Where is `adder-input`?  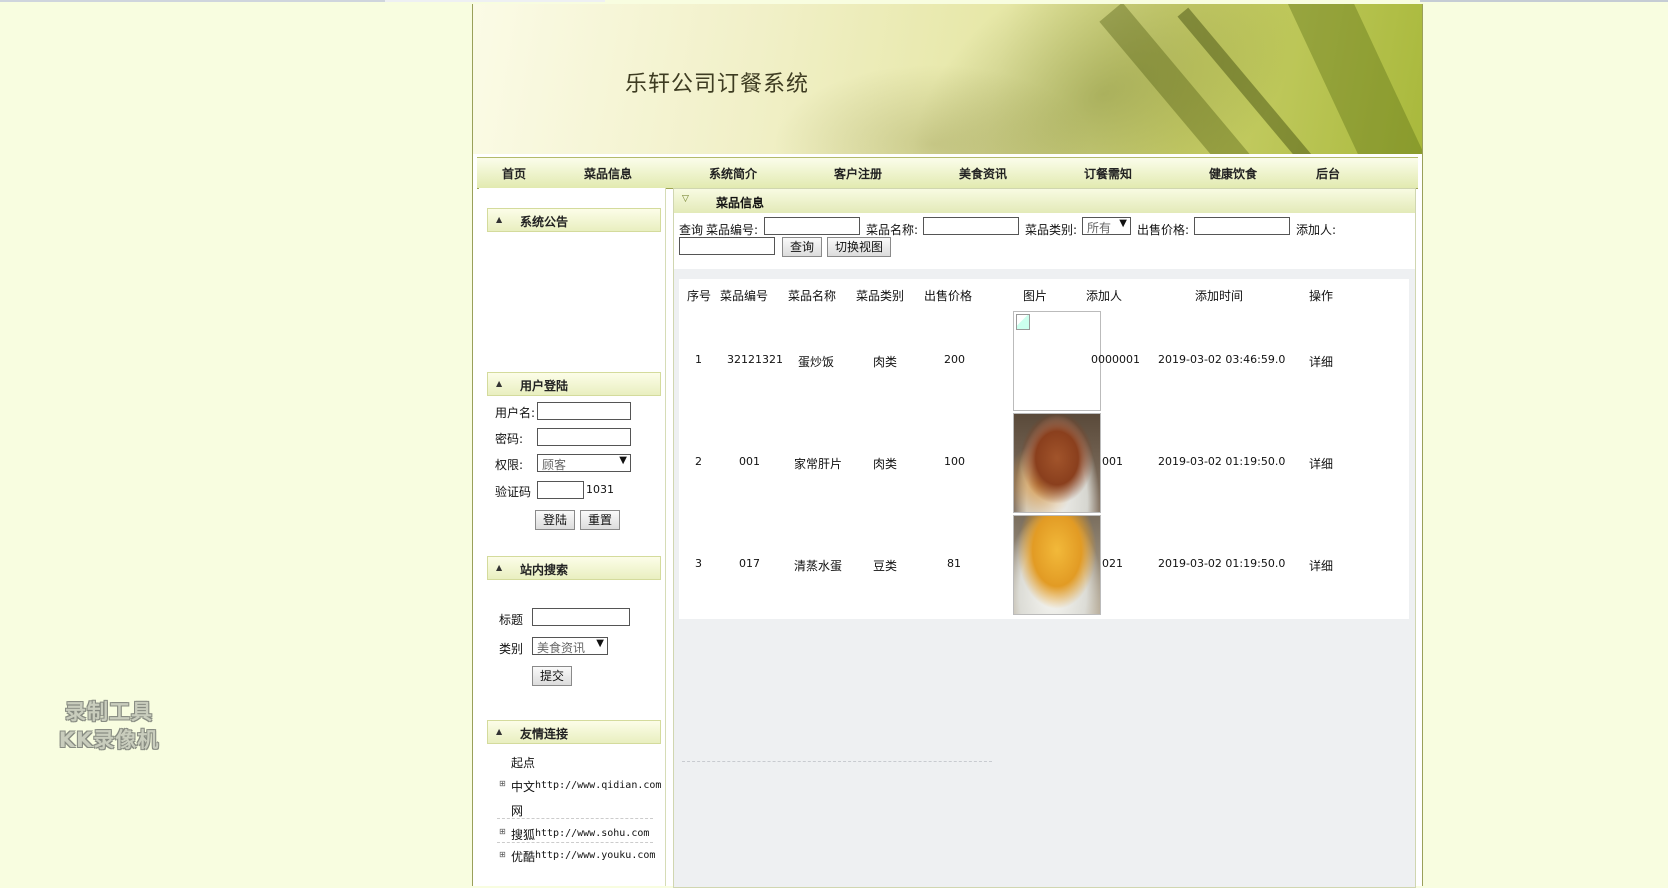 adder-input is located at coordinates (727, 246).